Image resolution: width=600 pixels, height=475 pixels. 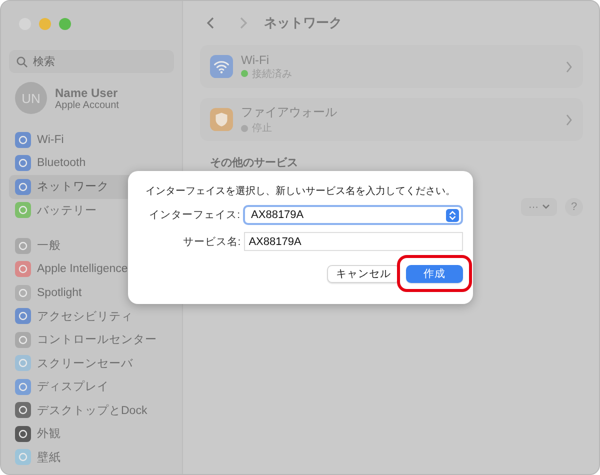 I want to click on account-name: Name User, so click(x=87, y=93).